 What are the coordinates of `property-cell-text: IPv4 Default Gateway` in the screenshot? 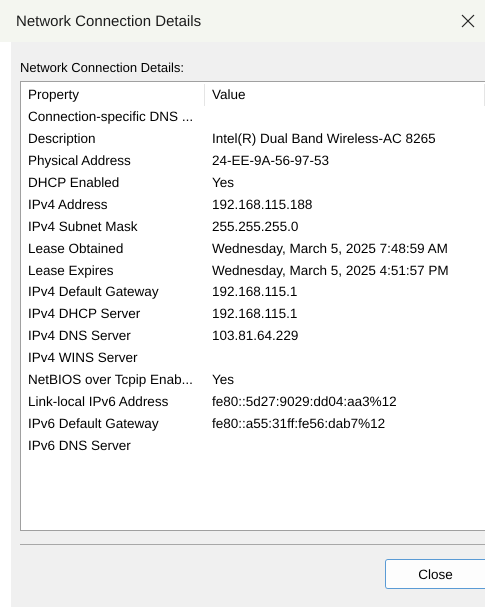 It's located at (93, 292).